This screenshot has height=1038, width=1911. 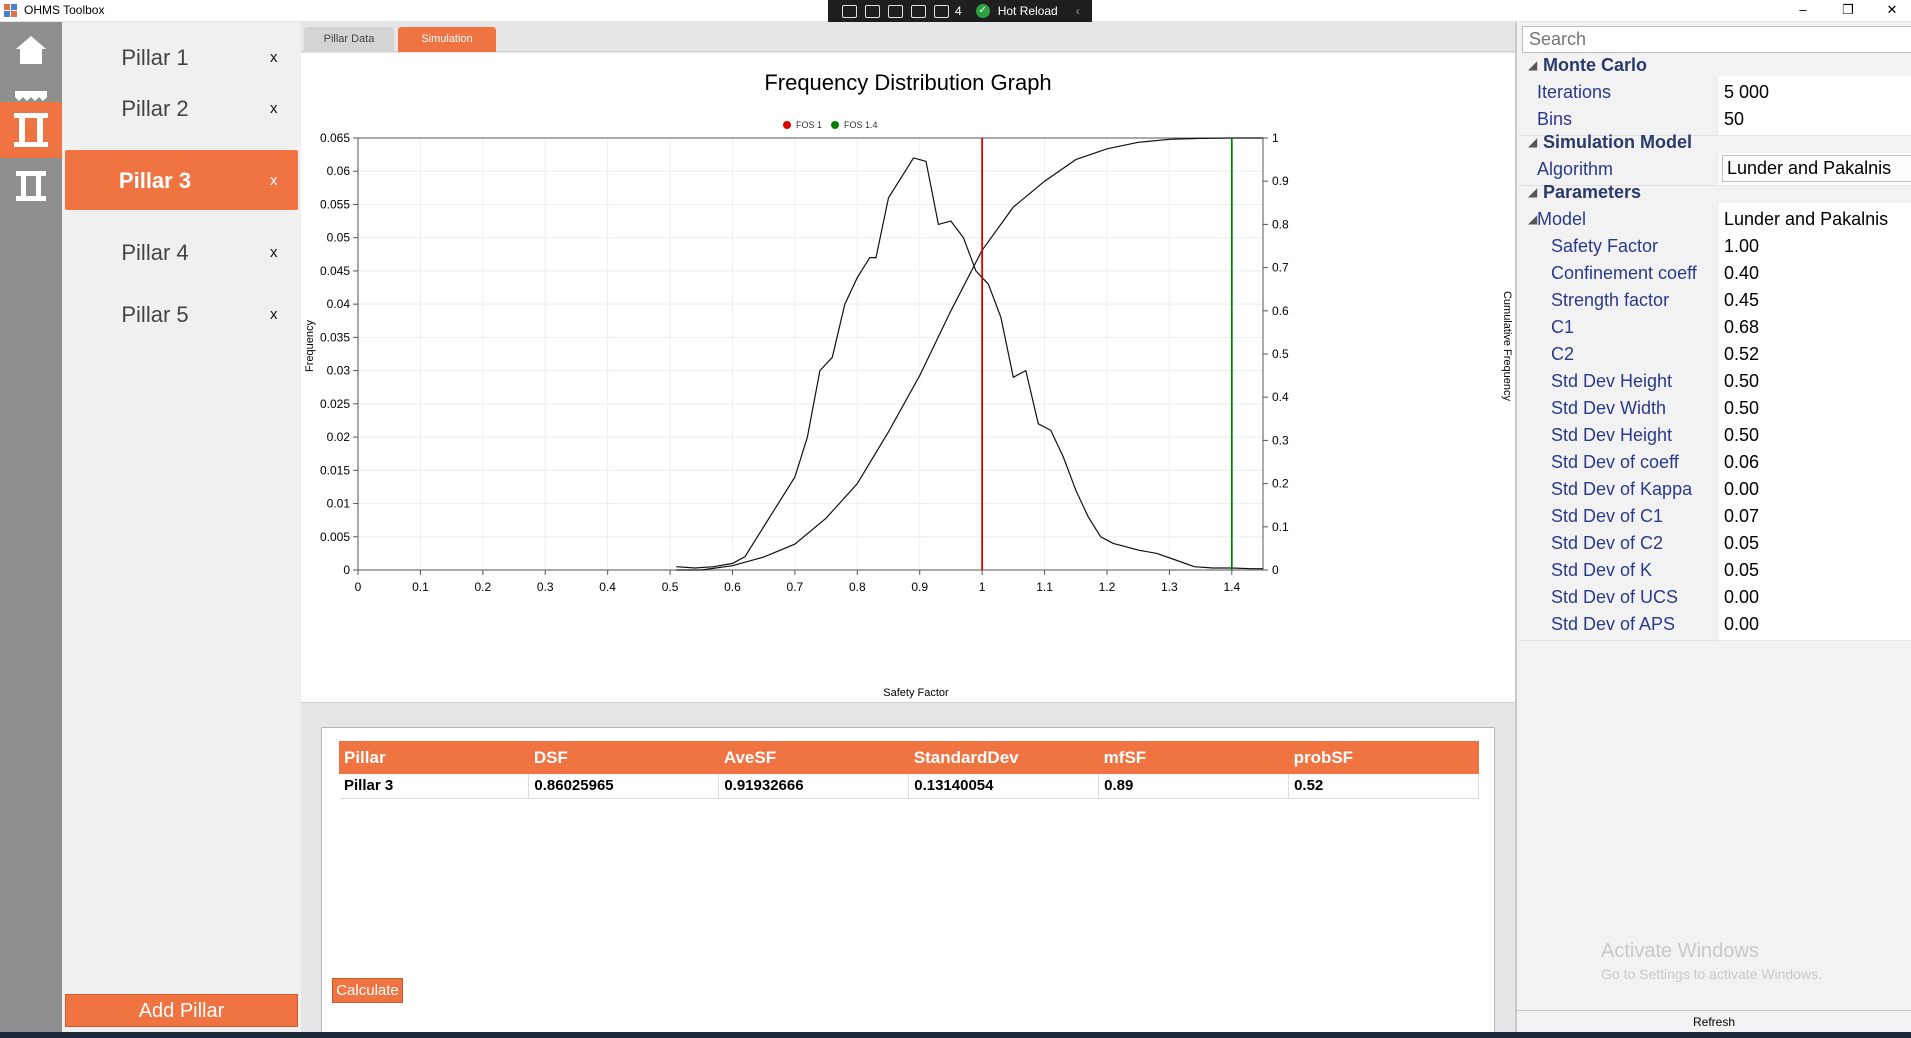 What do you see at coordinates (1280, 268) in the screenshot?
I see `y2-tick-label: 0.7` at bounding box center [1280, 268].